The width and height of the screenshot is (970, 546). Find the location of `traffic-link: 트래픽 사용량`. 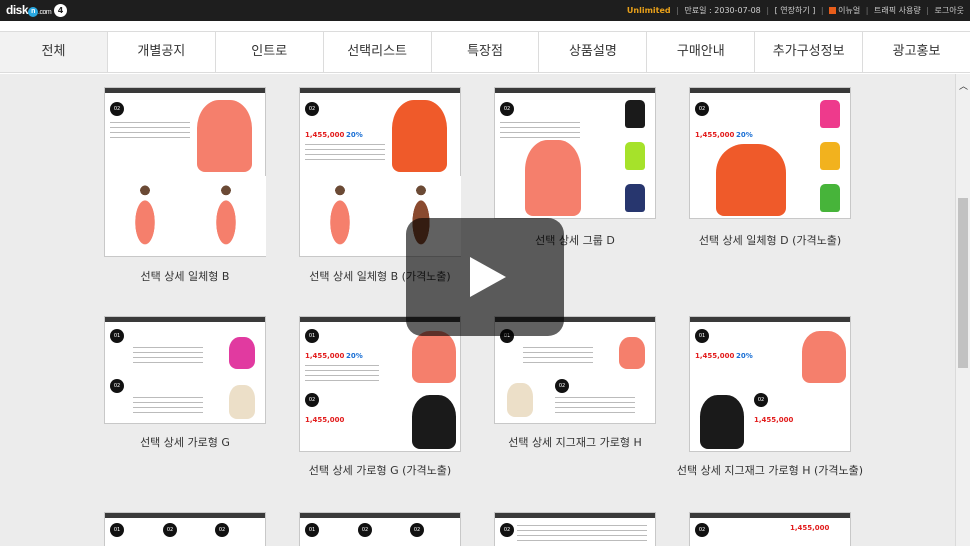

traffic-link: 트래픽 사용량 is located at coordinates (897, 10).